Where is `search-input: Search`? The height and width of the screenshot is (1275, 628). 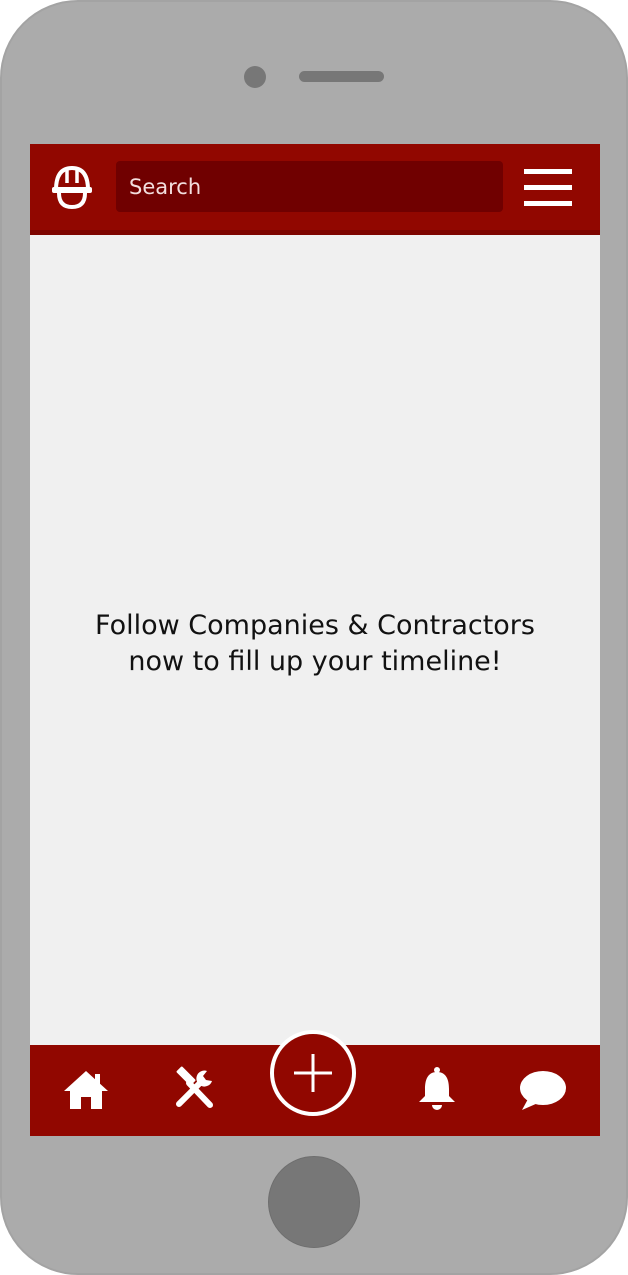
search-input: Search is located at coordinates (309, 186).